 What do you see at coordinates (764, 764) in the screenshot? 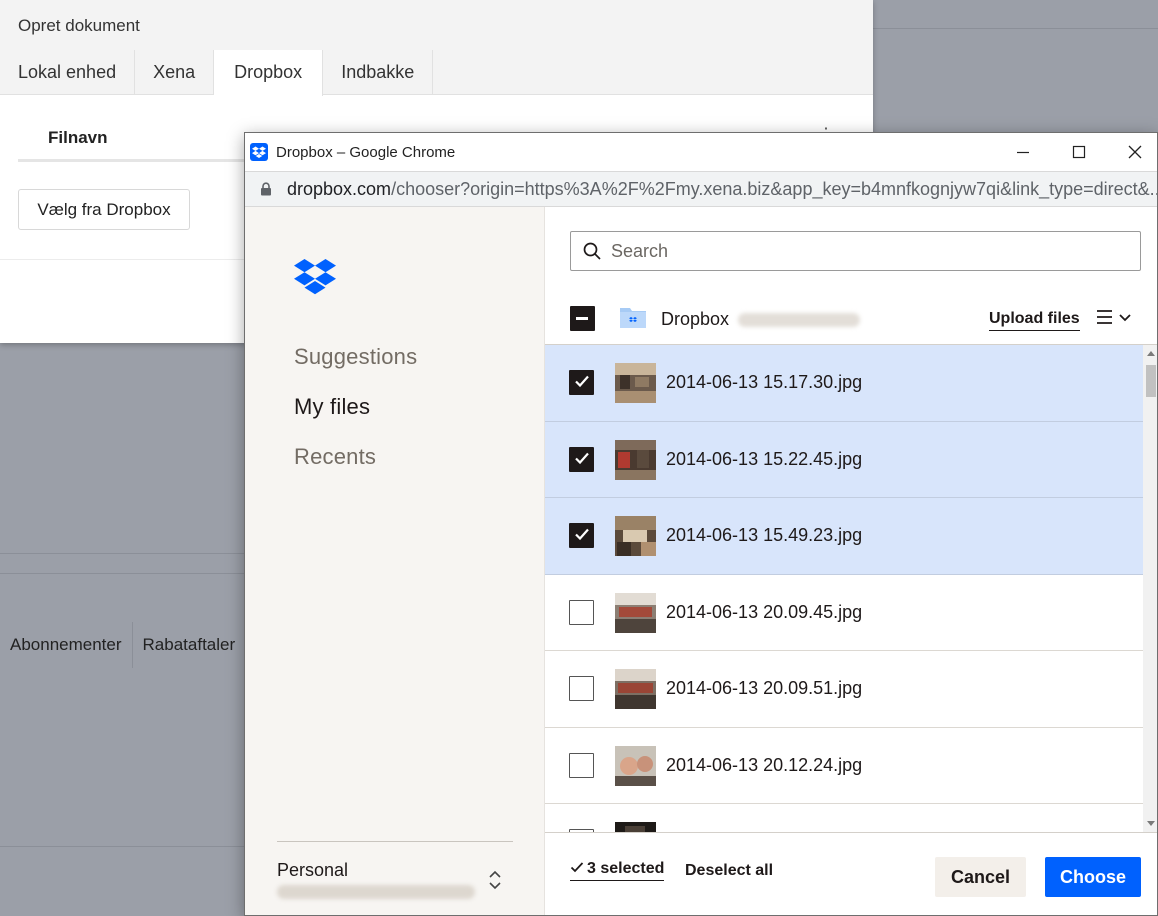
I see `file-name: 2014-06-13 20.12.24.jpg` at bounding box center [764, 764].